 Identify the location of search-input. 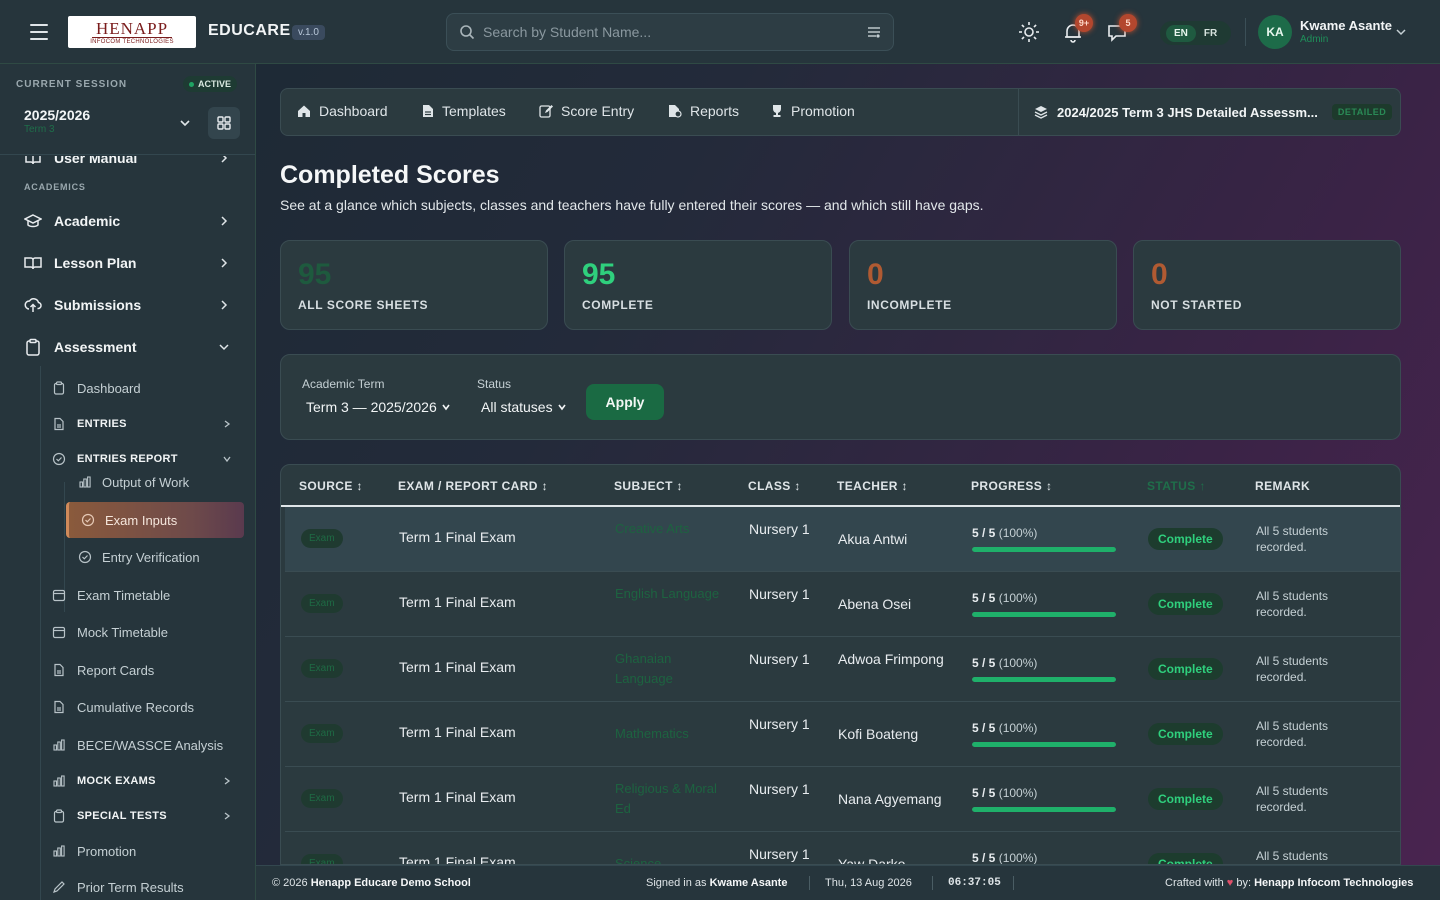
(668, 32).